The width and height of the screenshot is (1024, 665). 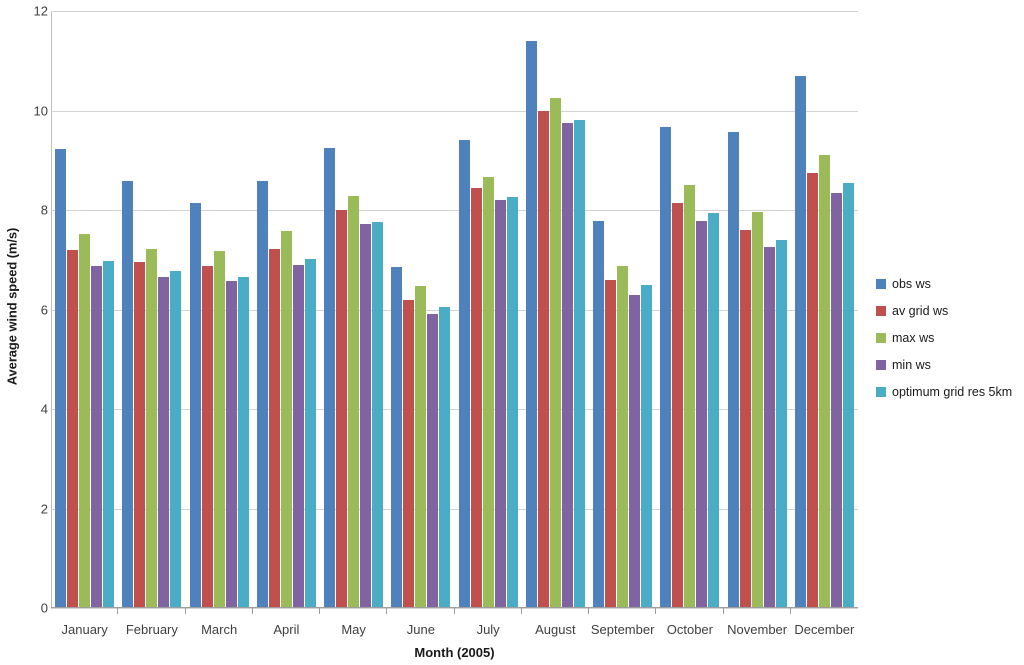 What do you see at coordinates (44, 409) in the screenshot?
I see `y-axis-tick-label: 4` at bounding box center [44, 409].